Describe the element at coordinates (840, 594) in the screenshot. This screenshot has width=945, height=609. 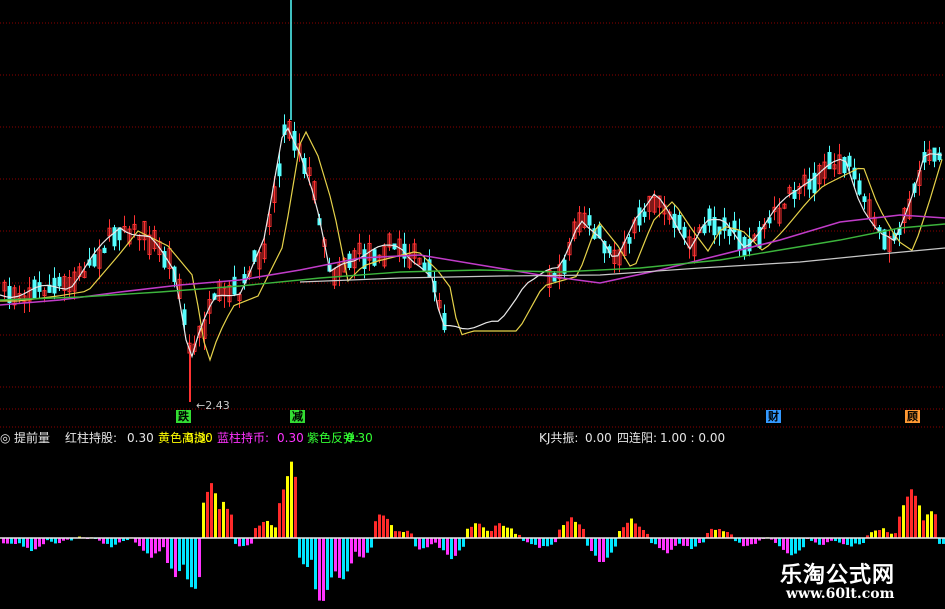
I see `watermark-url: www.60lt.com` at that location.